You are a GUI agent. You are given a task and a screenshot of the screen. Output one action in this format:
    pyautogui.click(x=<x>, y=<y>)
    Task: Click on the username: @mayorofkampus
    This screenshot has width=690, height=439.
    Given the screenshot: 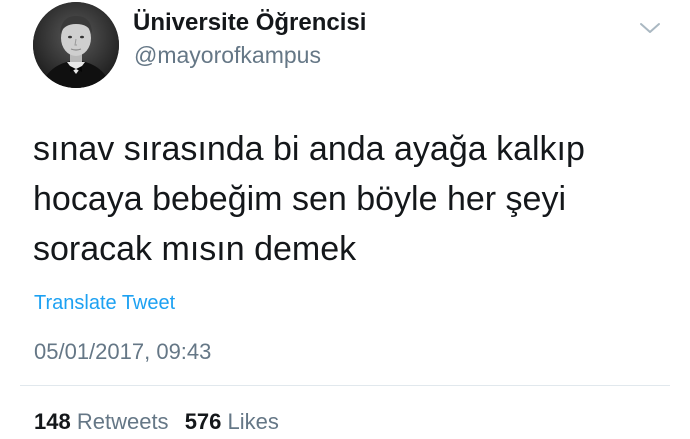 What is the action you would take?
    pyautogui.click(x=227, y=55)
    